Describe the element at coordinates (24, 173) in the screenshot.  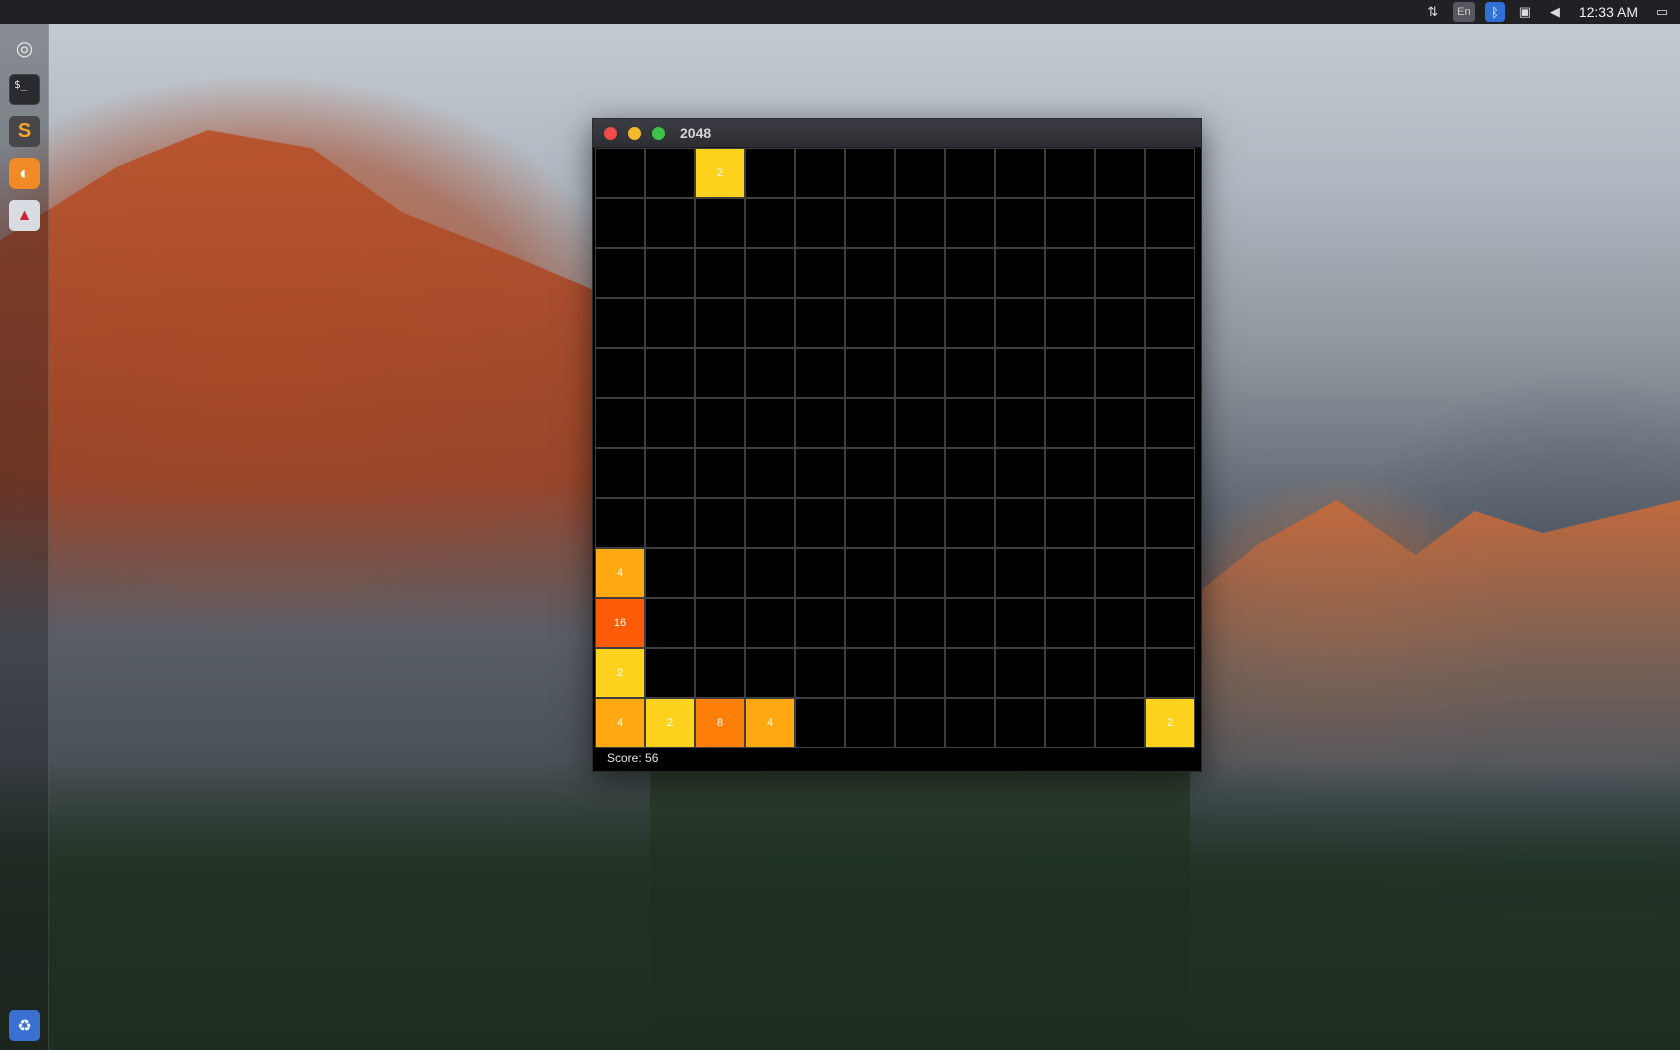
I see `firefox-icon: ◐` at that location.